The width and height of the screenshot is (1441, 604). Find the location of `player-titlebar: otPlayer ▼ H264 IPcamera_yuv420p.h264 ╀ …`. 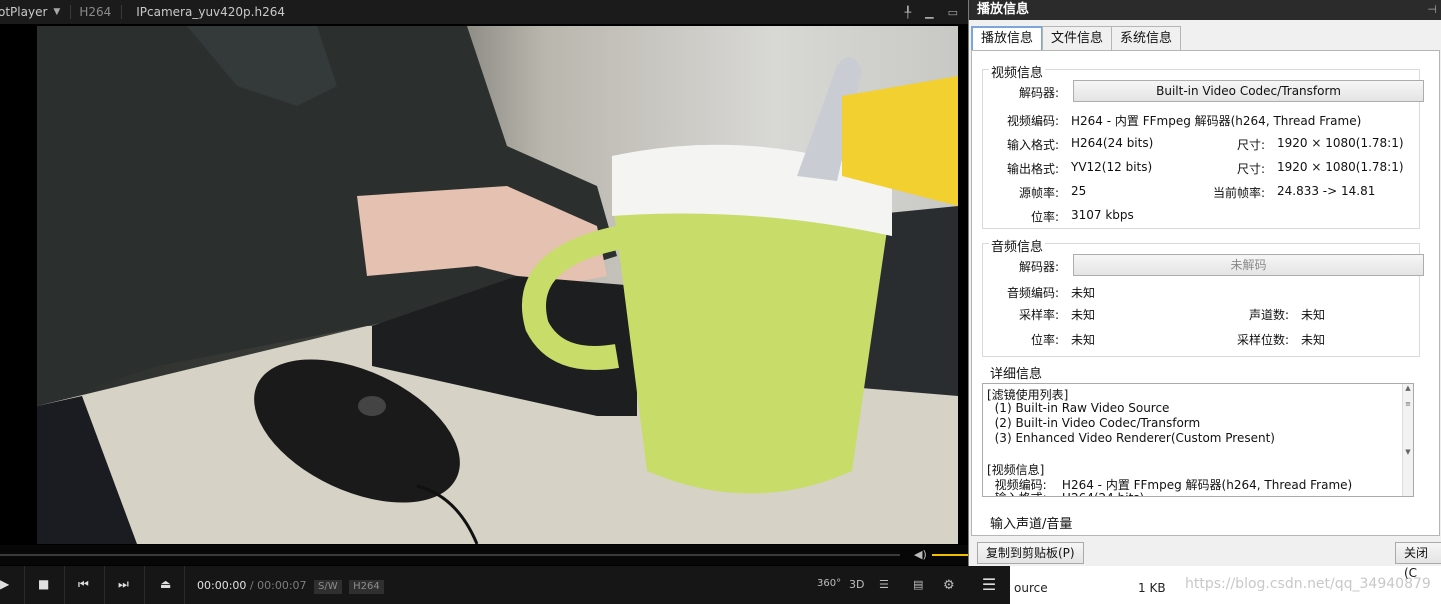

player-titlebar: otPlayer ▼ H264 IPcamera_yuv420p.h264 ╀ … is located at coordinates (484, 12).